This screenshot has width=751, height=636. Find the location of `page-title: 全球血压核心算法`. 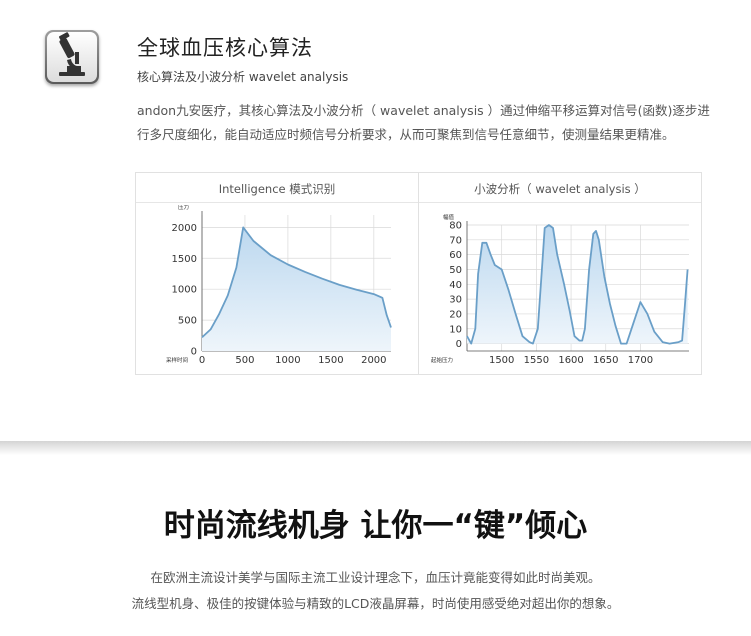

page-title: 全球血压核心算法 is located at coordinates (225, 48).